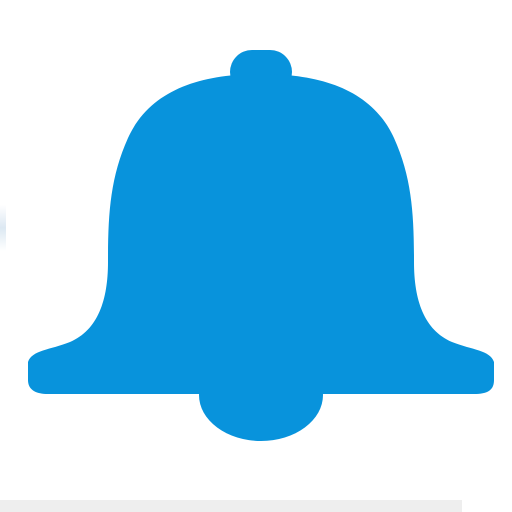 The width and height of the screenshot is (512, 512). I want to click on left-edge-mark, so click(3, 228).